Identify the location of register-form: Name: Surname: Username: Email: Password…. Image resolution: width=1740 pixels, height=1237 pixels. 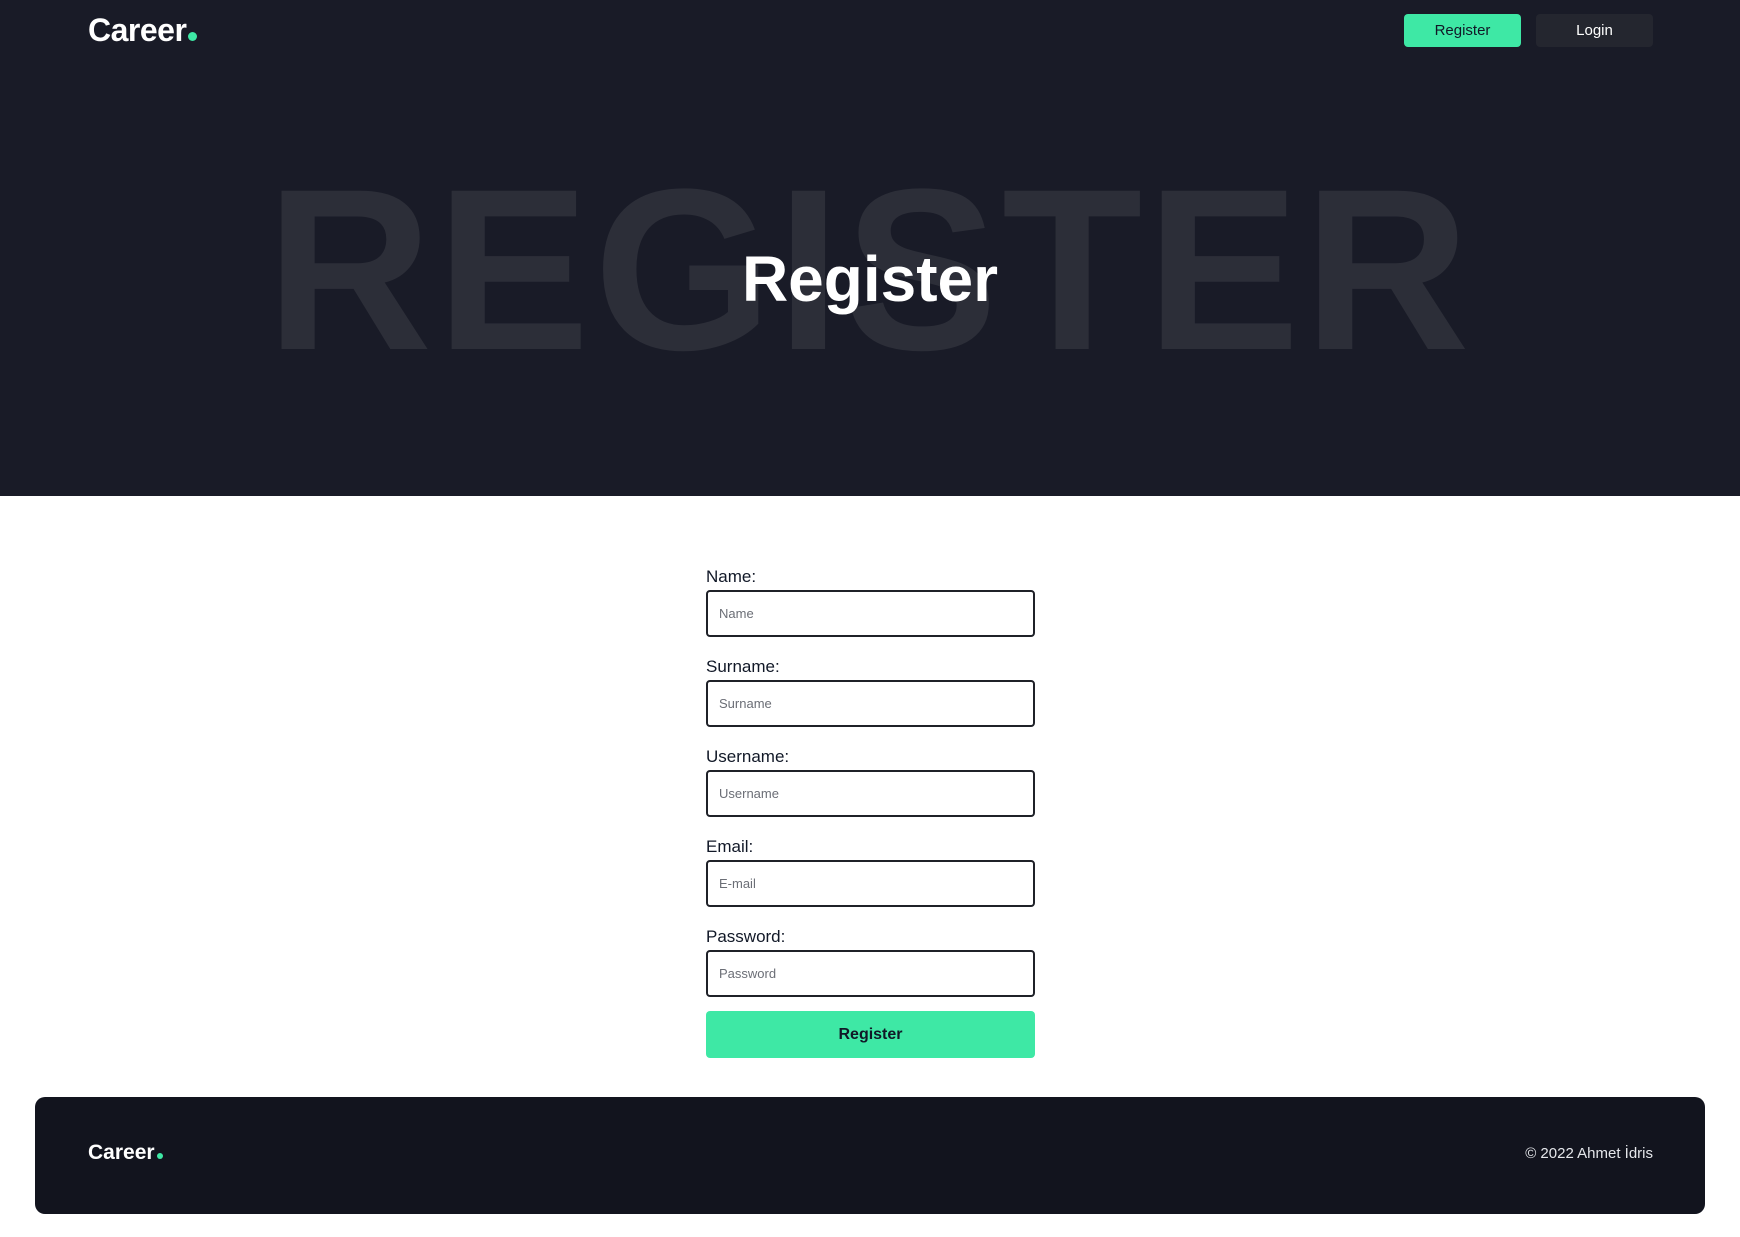
(870, 812).